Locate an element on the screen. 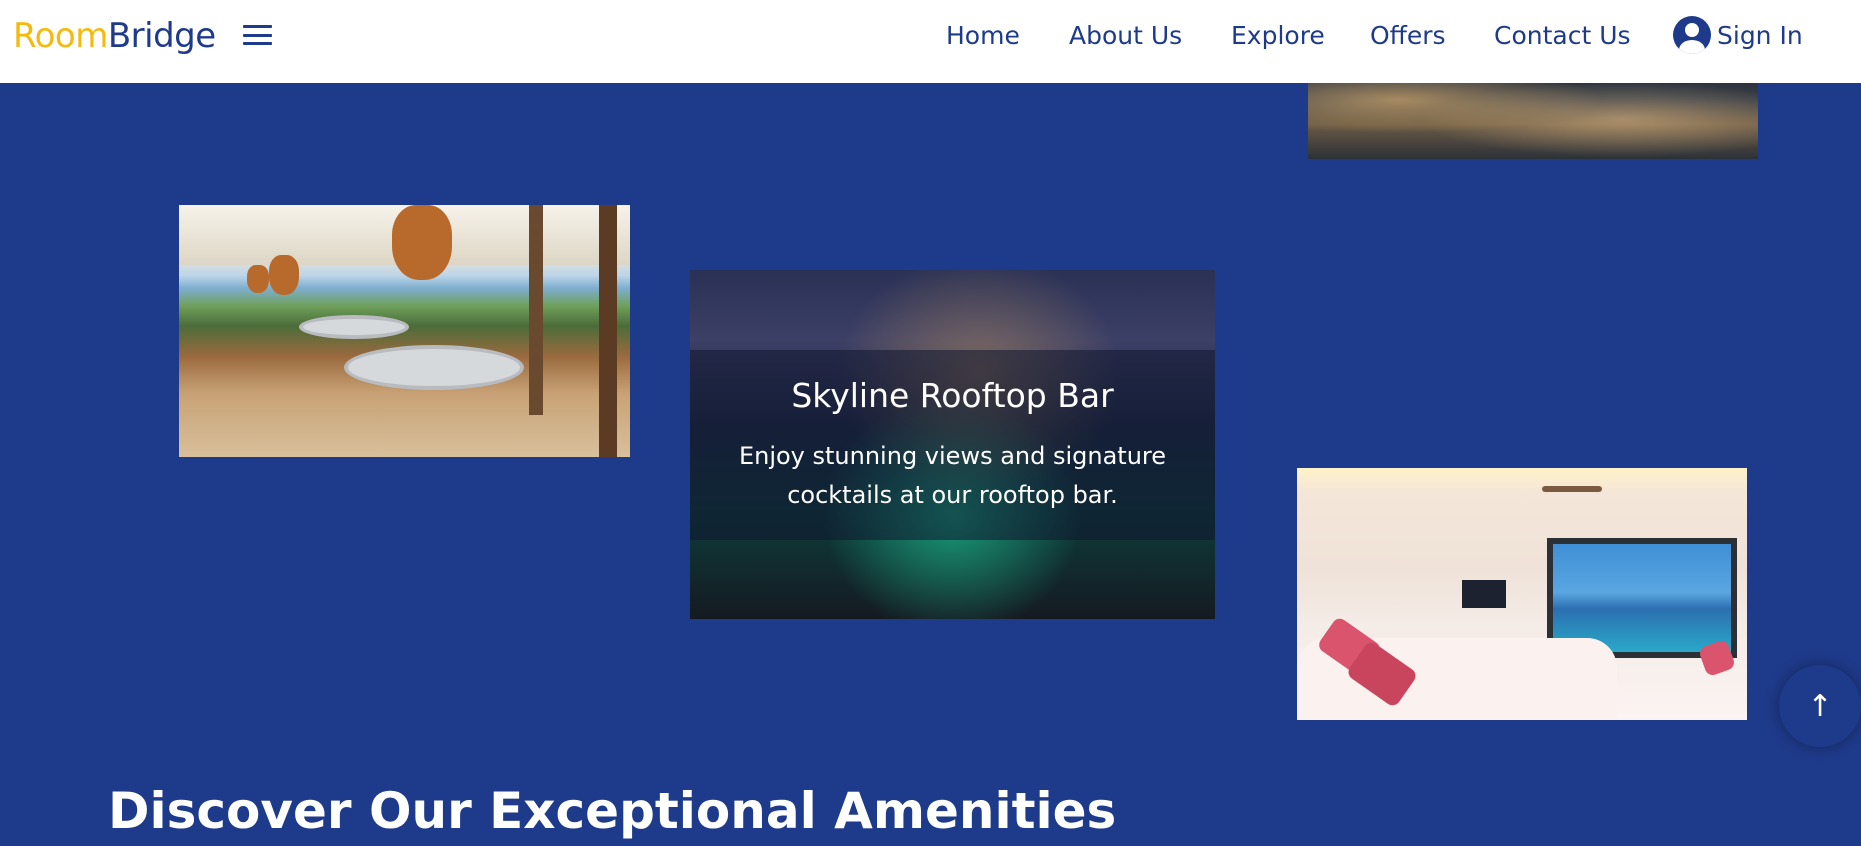 The image size is (1861, 846). arrow-up-icon: ↑ is located at coordinates (1820, 706).